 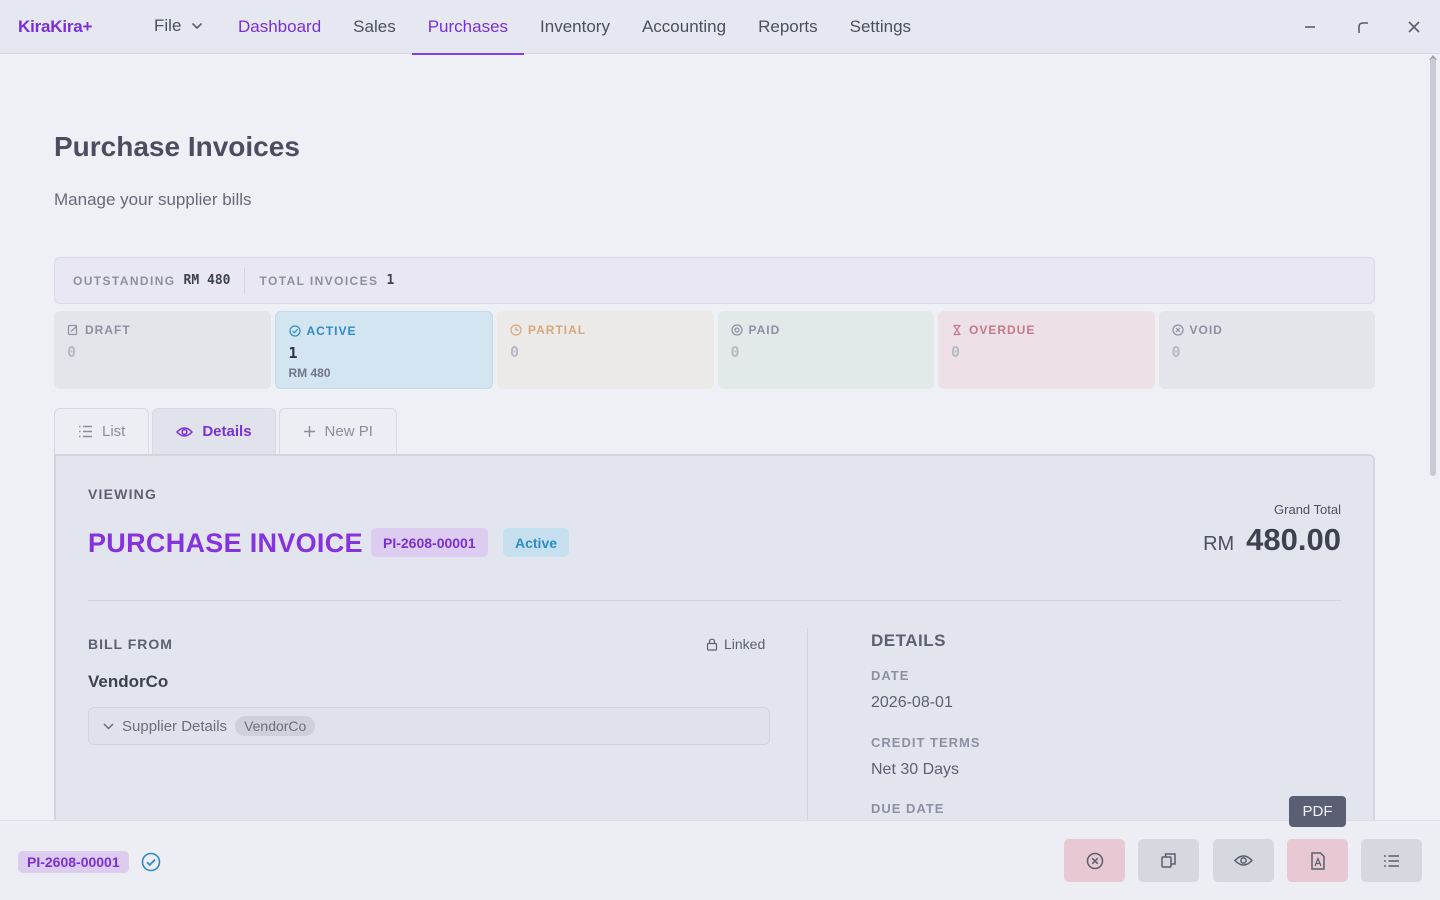 What do you see at coordinates (177, 146) in the screenshot?
I see `page-title: Purchase Invoices` at bounding box center [177, 146].